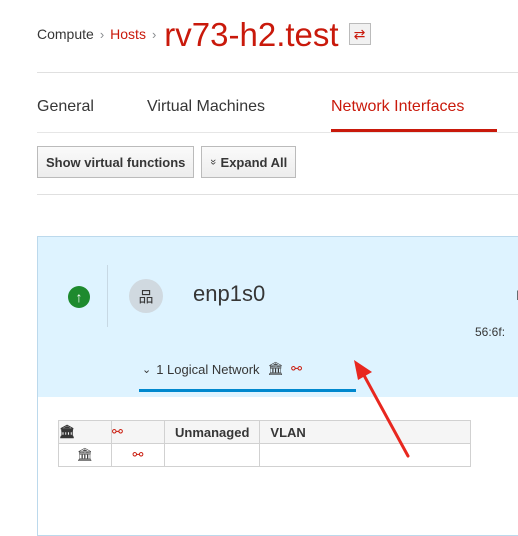 This screenshot has width=518, height=536. I want to click on breadcrumb: Compute › Hosts › rv73-h2.test ⇄, so click(204, 34).